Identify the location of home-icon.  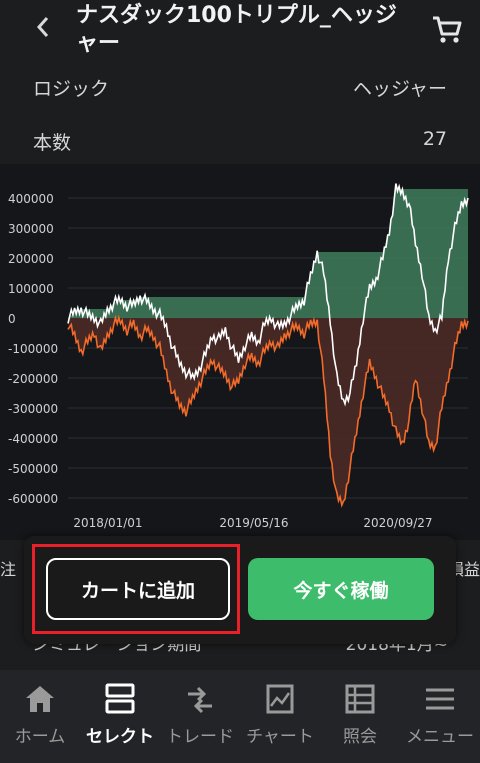
(40, 699).